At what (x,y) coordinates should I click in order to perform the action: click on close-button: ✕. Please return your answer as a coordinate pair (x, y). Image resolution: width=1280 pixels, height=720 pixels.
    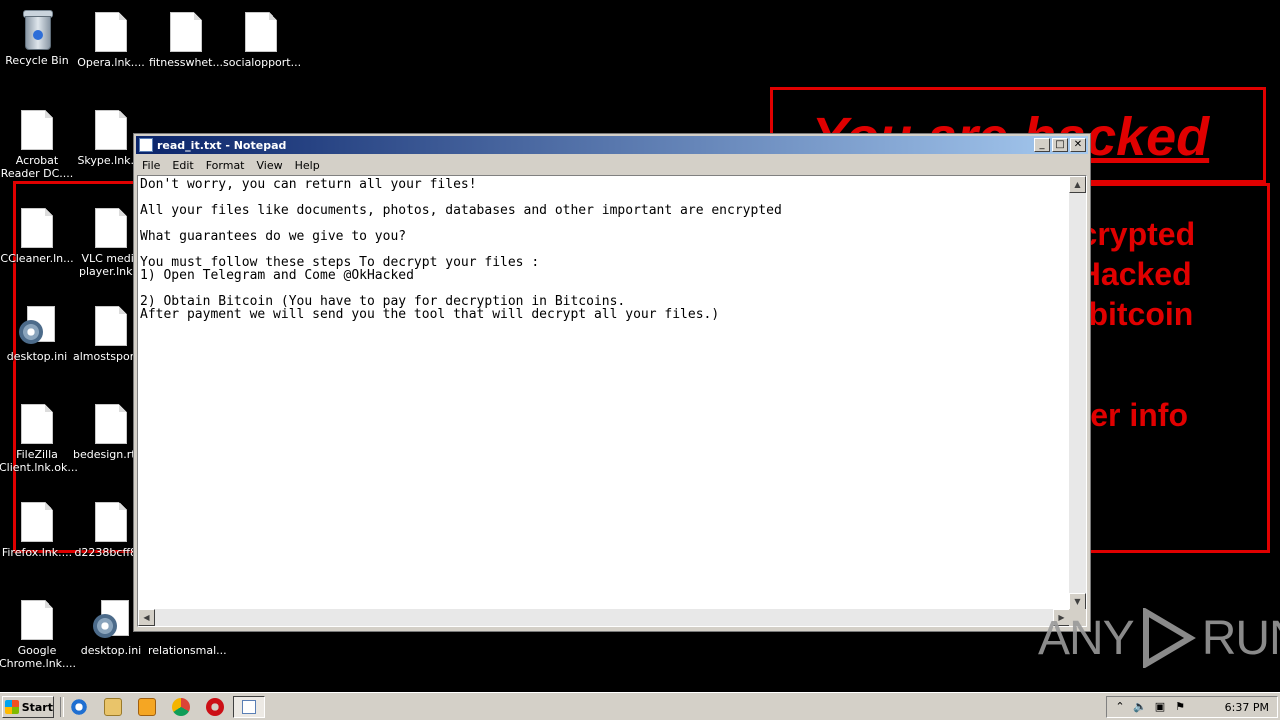
    Looking at the image, I should click on (1078, 145).